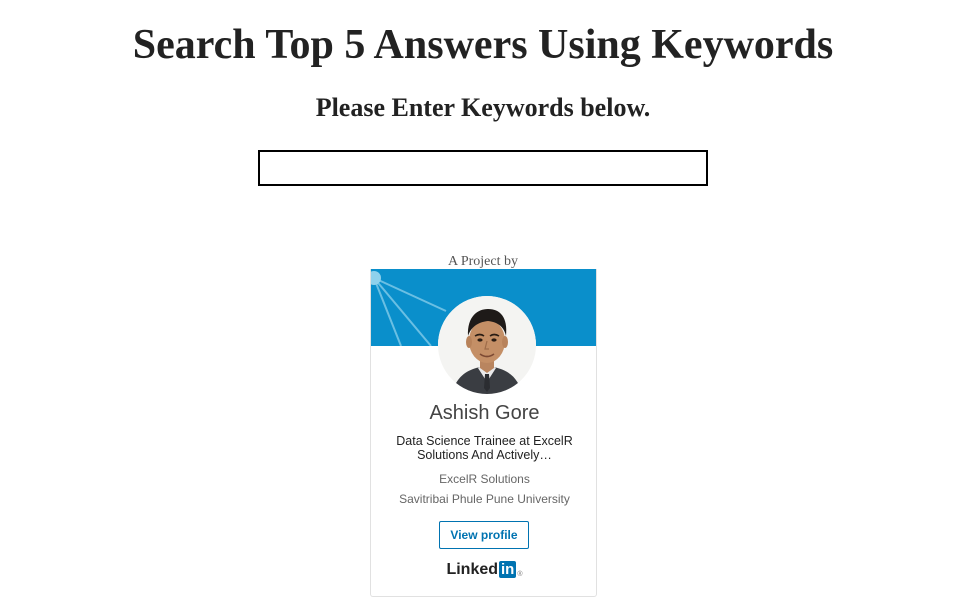 The height and width of the screenshot is (600, 972). I want to click on page-subtitle: Please Enter Keywords below., so click(483, 107).